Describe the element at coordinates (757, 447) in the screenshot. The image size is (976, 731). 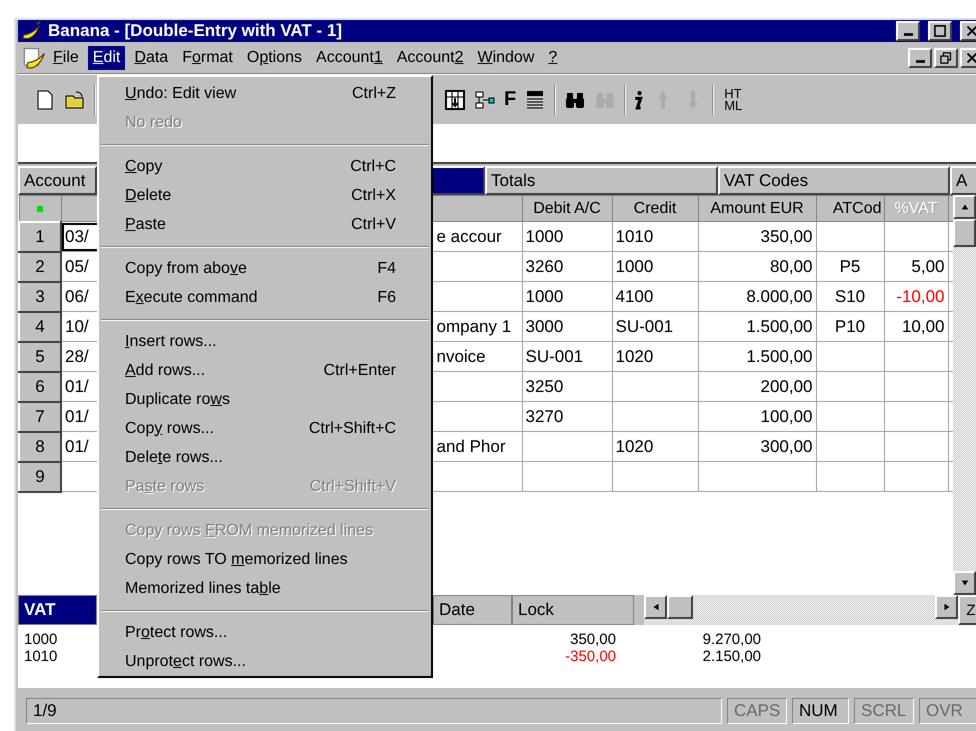
I see `table-cell: 300,00` at that location.